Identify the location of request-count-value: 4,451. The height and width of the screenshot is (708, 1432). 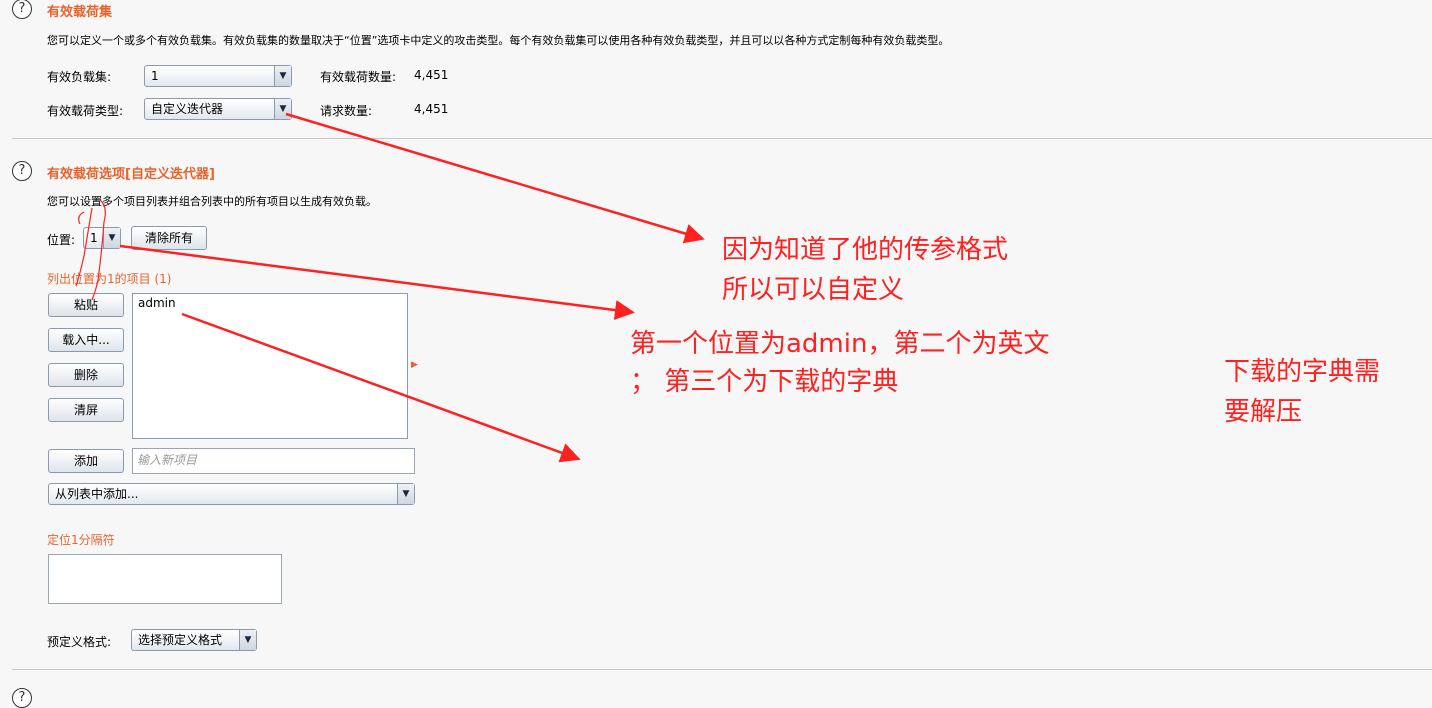
(431, 109).